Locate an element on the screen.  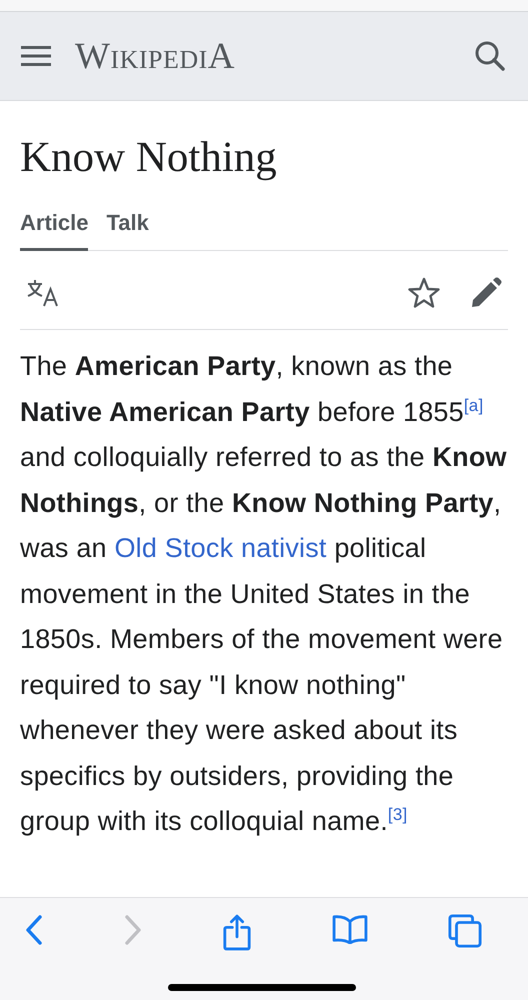
tabs-icon is located at coordinates (465, 931).